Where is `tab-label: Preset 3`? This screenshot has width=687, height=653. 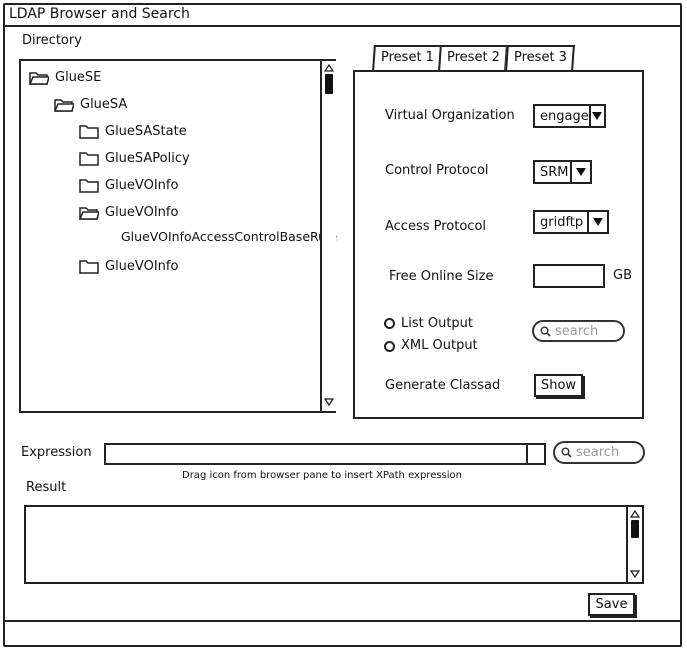 tab-label: Preset 3 is located at coordinates (540, 57).